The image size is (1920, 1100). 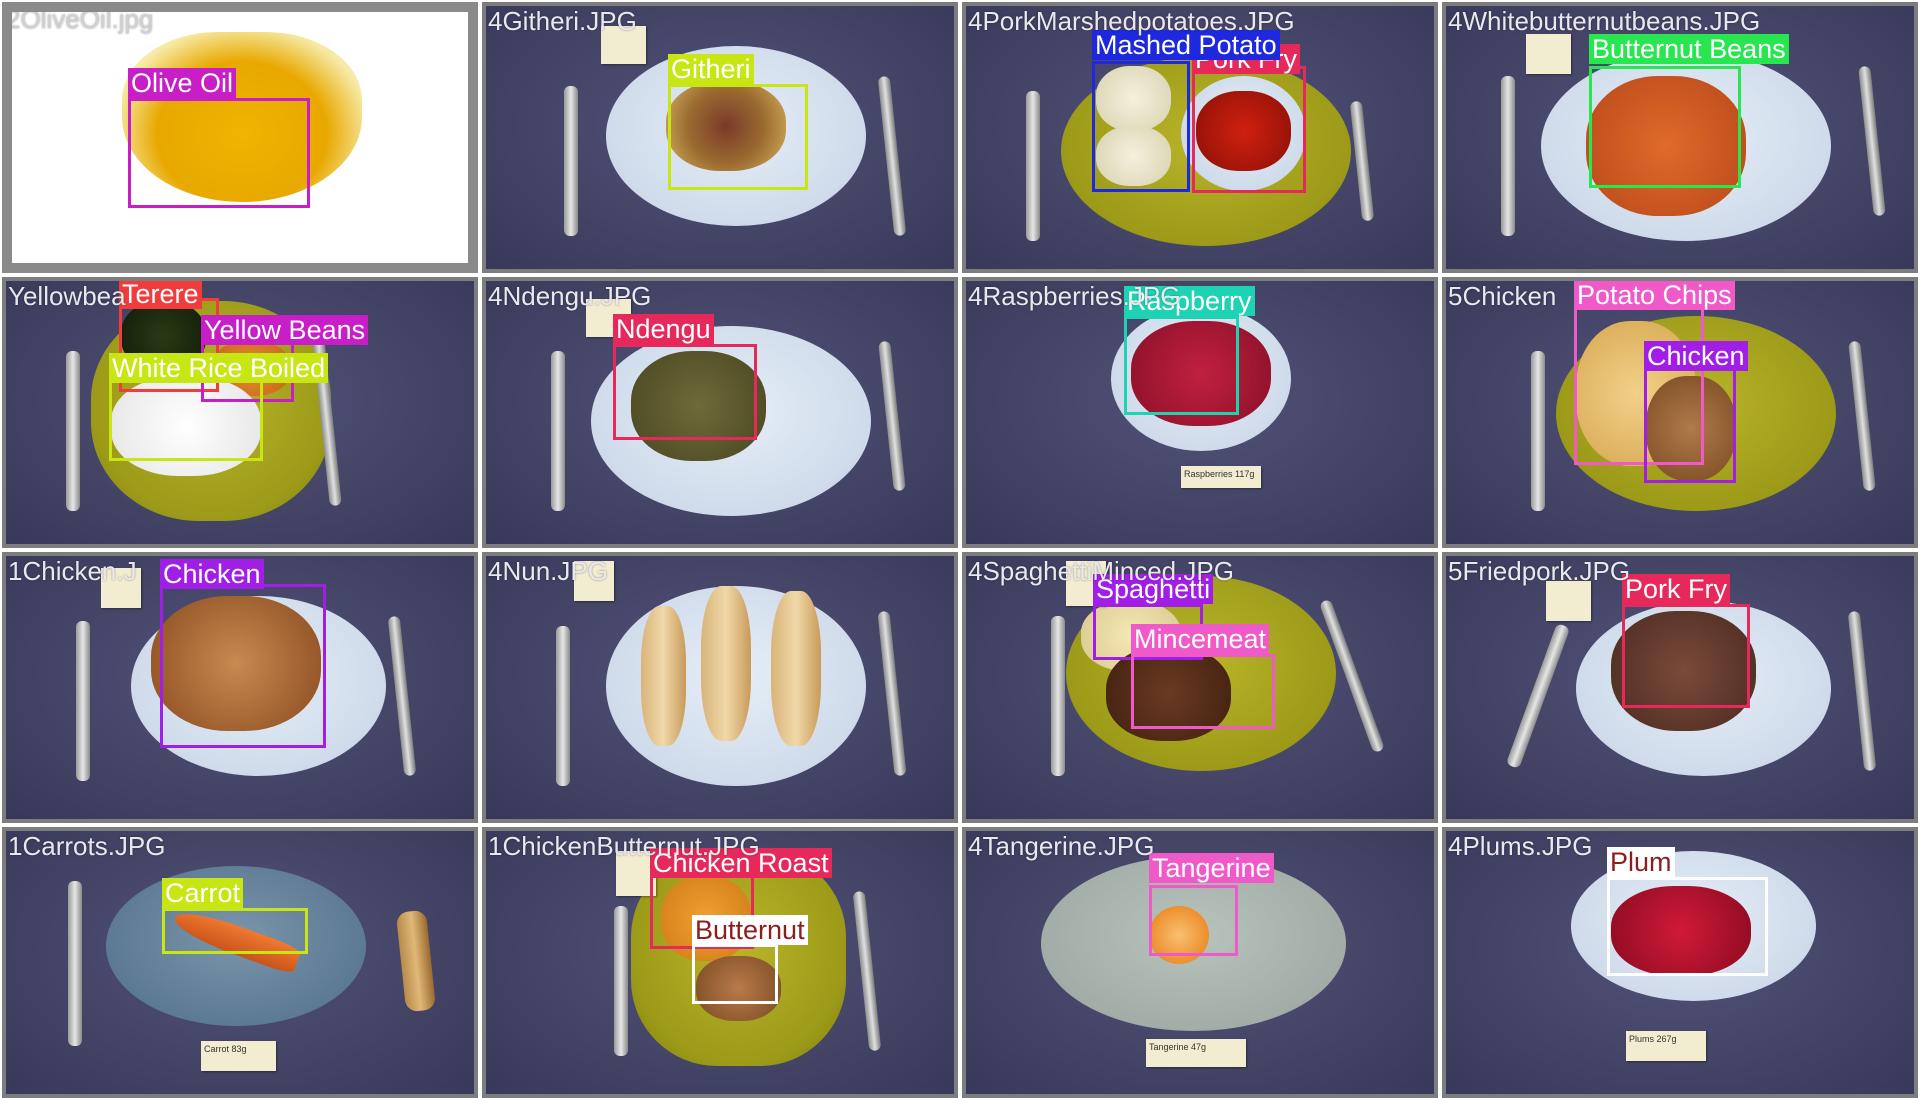 What do you see at coordinates (685, 392) in the screenshot?
I see `bbox-ndengu` at bounding box center [685, 392].